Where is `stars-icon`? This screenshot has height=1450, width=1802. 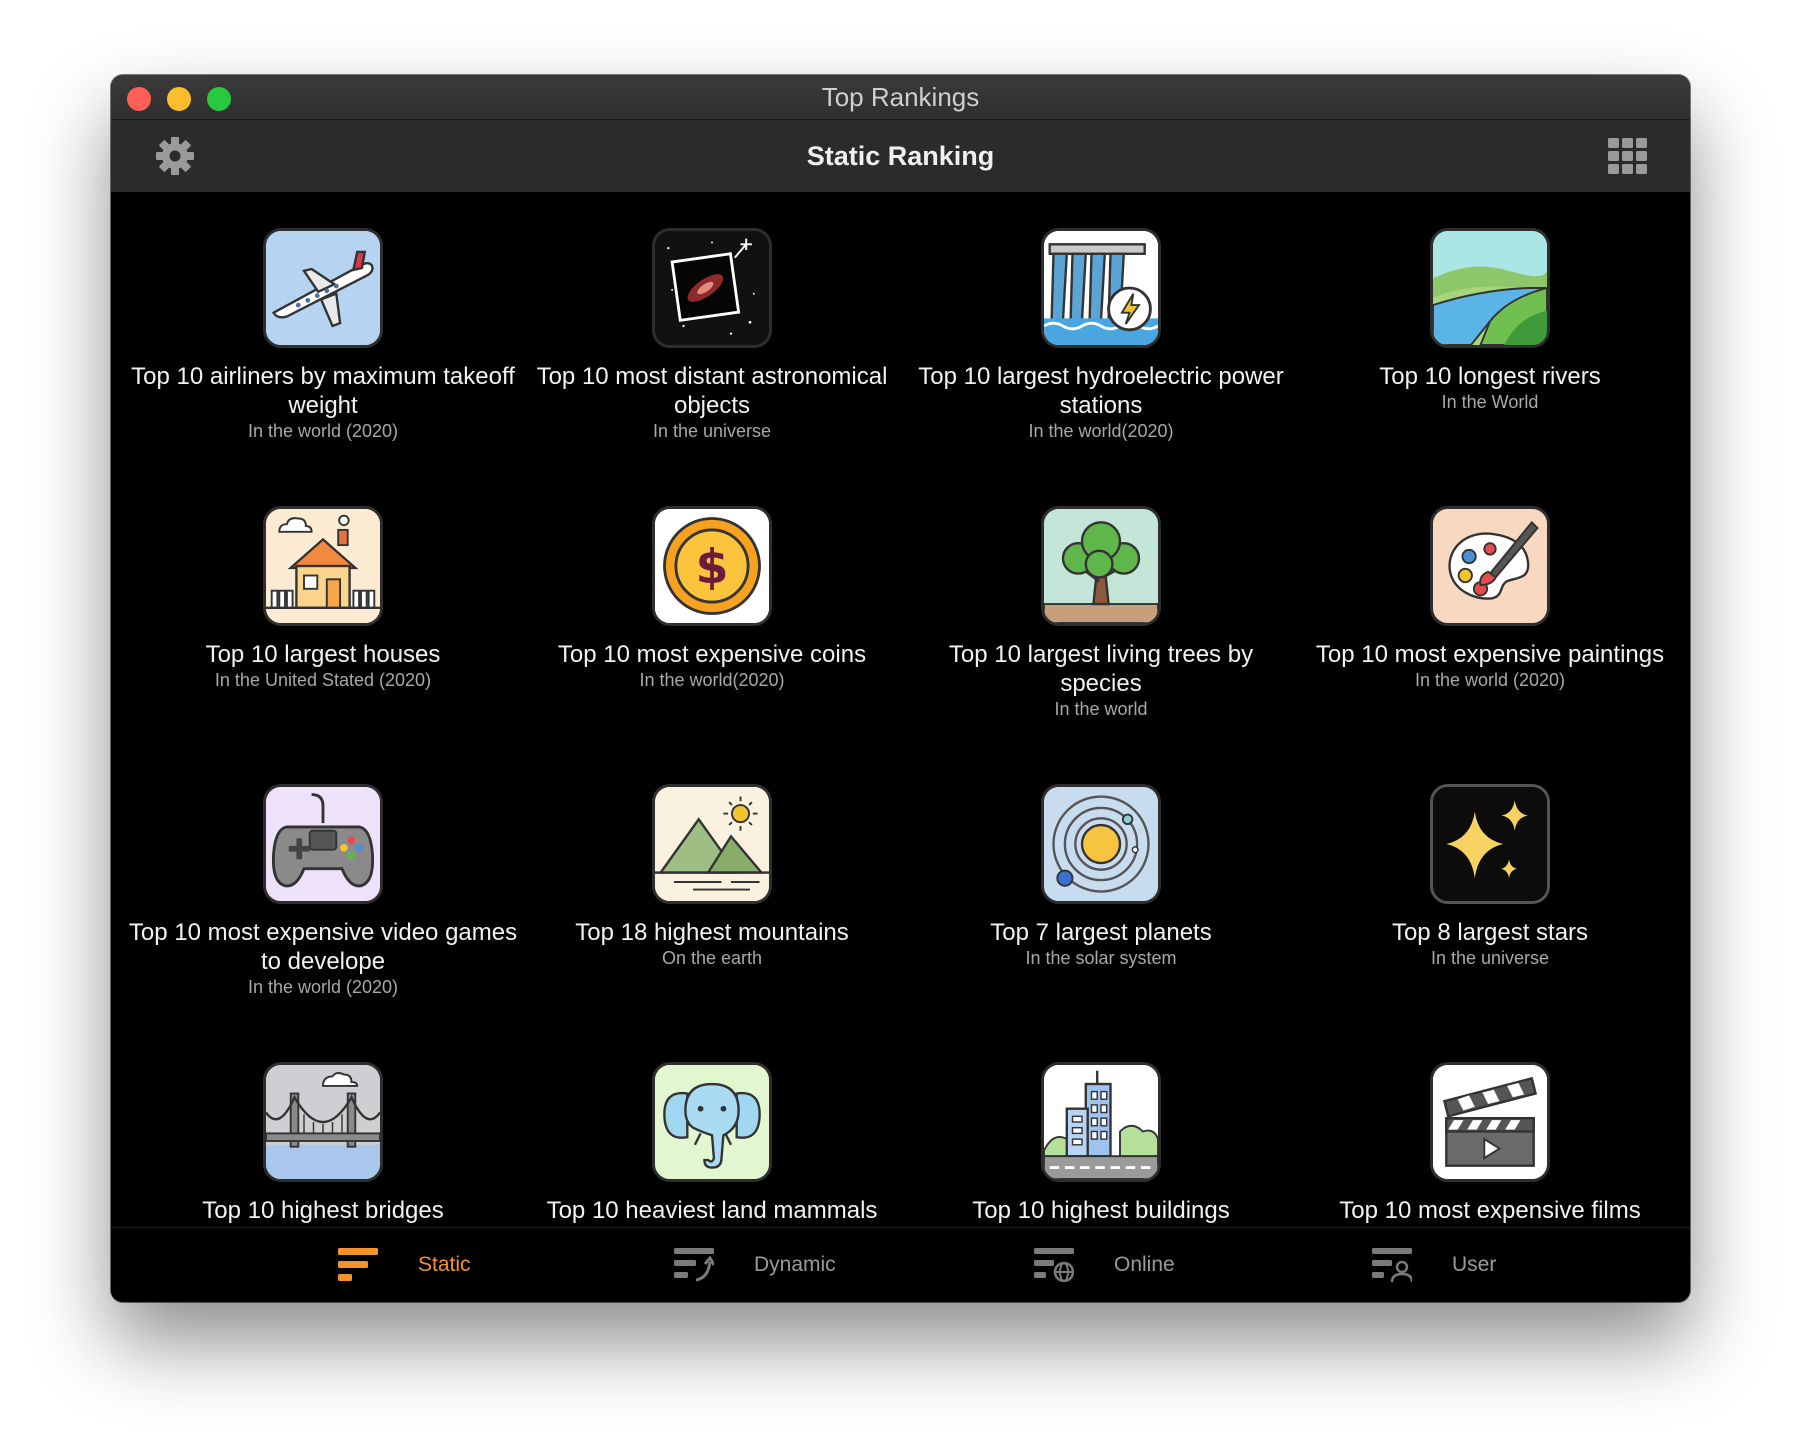
stars-icon is located at coordinates (1490, 844).